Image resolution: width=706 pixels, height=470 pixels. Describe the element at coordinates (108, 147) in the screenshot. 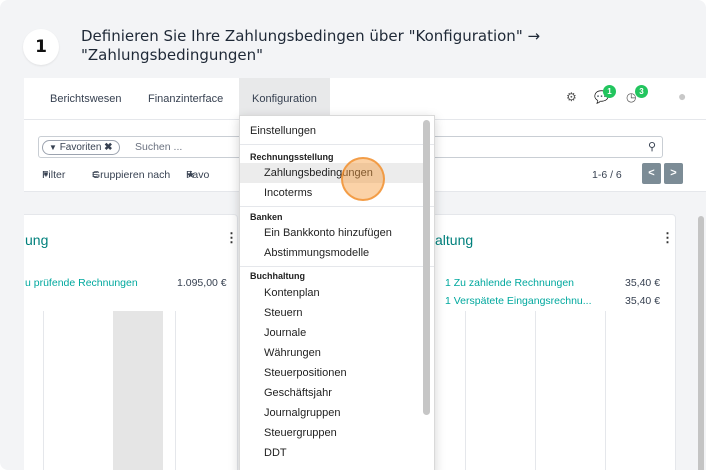

I see `facet-remove-icon: ✖` at that location.